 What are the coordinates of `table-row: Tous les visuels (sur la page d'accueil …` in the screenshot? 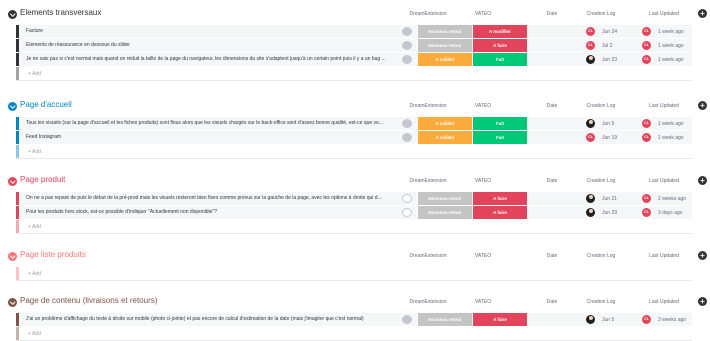 It's located at (354, 123).